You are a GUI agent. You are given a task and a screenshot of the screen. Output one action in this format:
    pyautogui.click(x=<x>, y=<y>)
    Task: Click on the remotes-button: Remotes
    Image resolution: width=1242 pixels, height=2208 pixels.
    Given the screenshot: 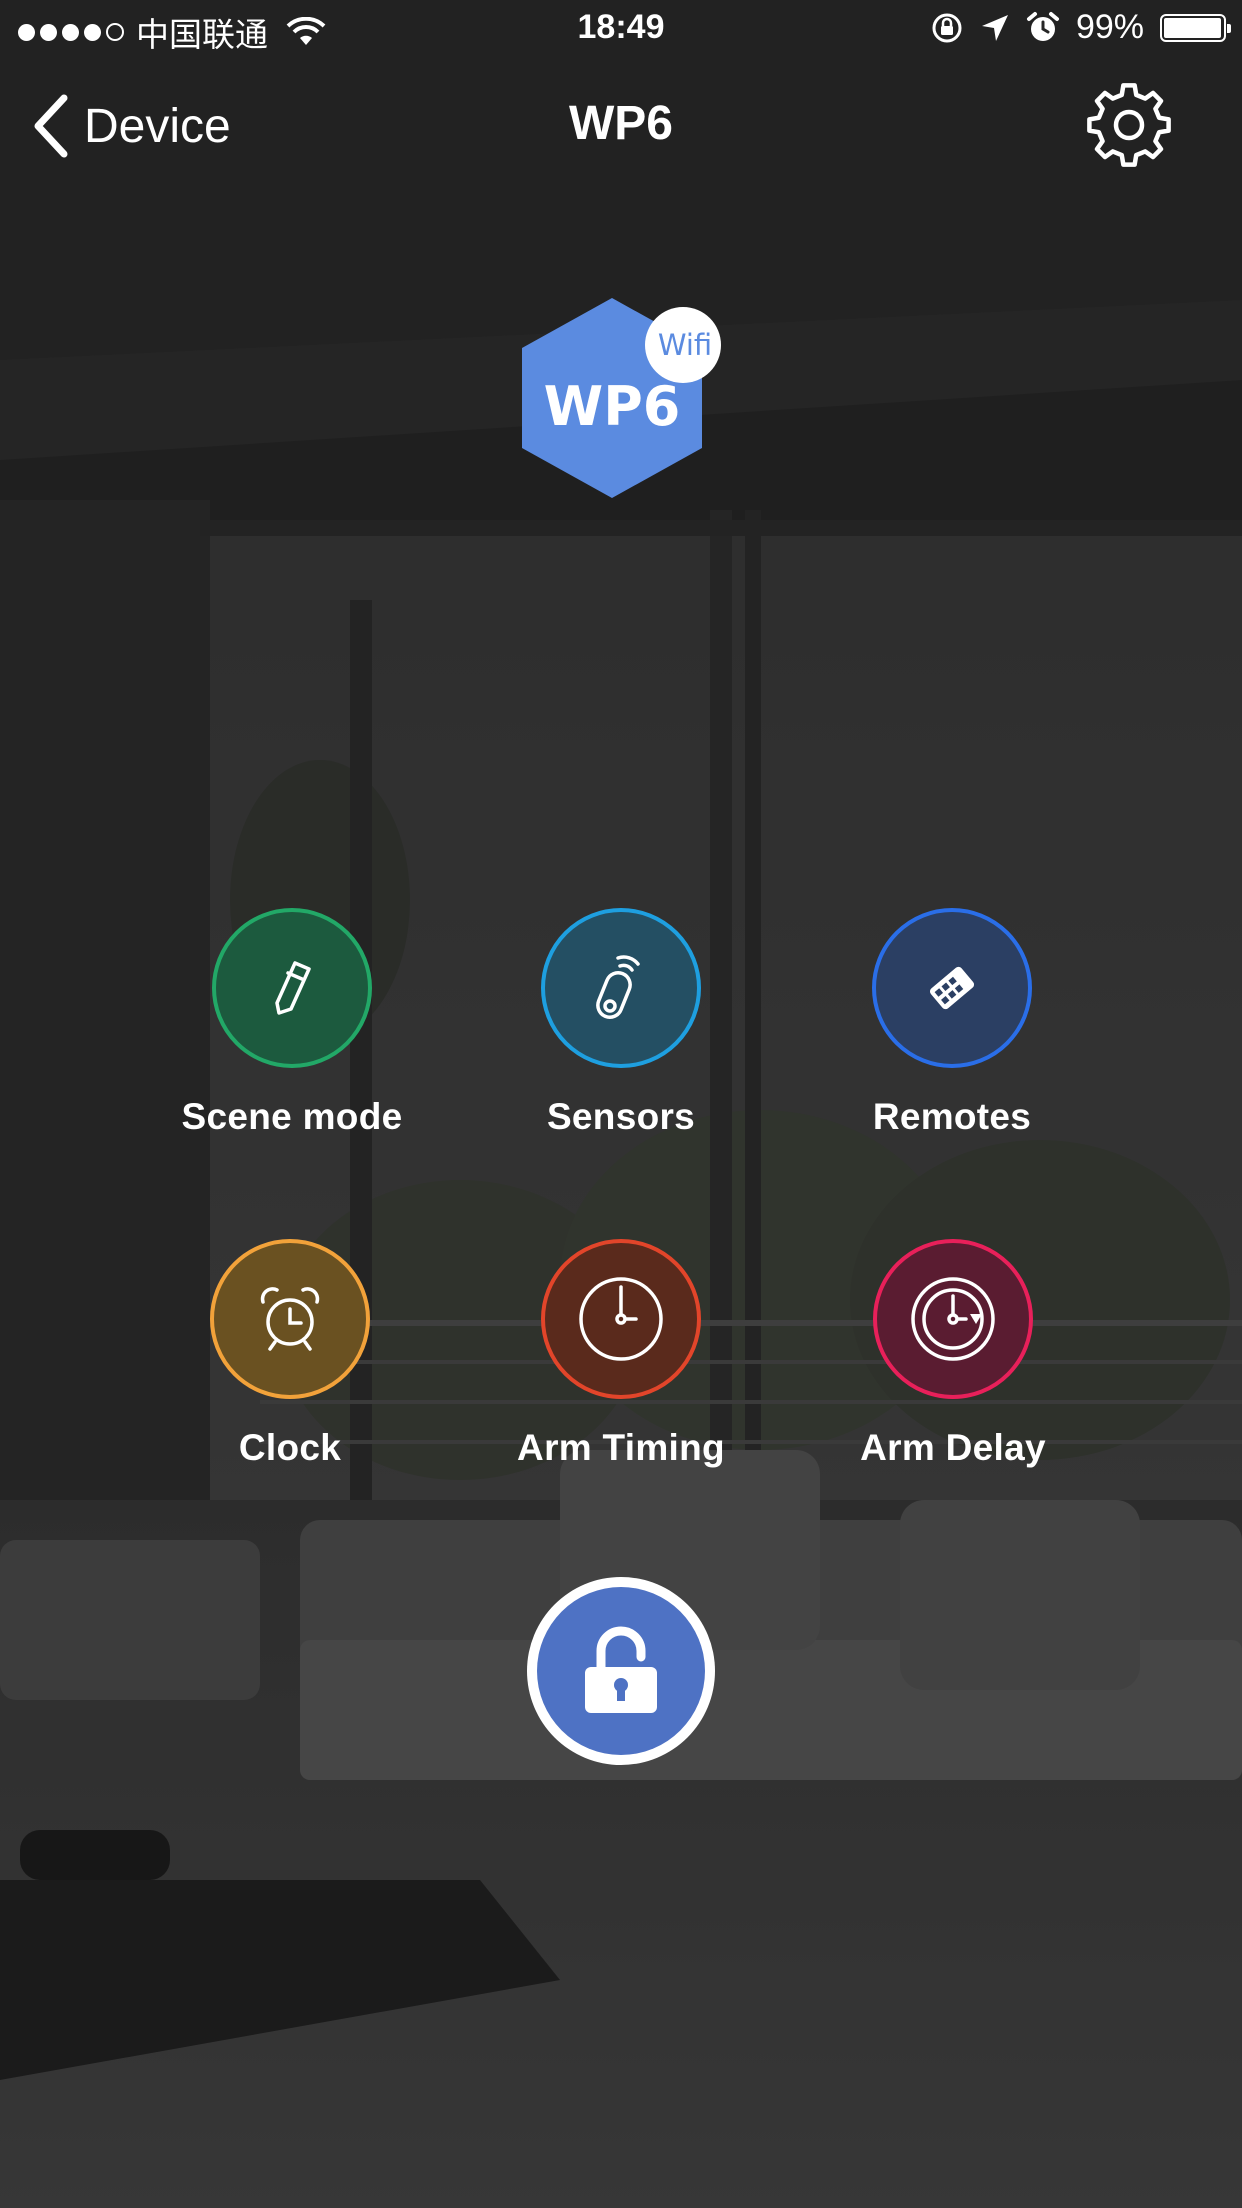 What is the action you would take?
    pyautogui.click(x=952, y=1023)
    